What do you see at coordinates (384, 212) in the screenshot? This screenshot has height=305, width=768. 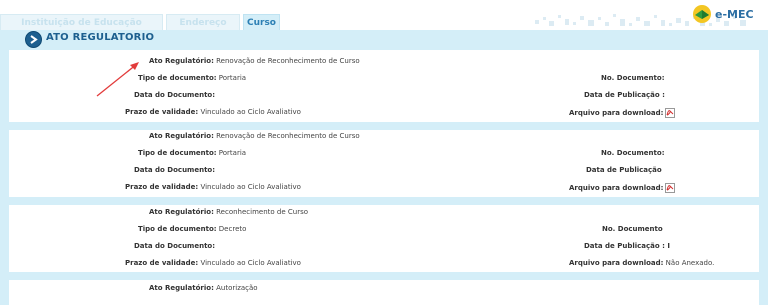 I see `record-3-ato-row: Ato Regulatório: Reconhecimento de Curso` at bounding box center [384, 212].